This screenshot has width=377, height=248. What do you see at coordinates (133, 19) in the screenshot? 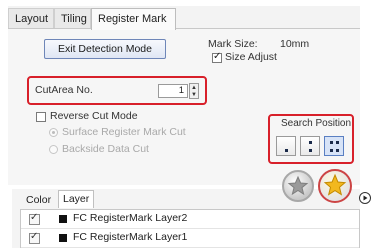
I see `tab-register-mark: Register Mark` at bounding box center [133, 19].